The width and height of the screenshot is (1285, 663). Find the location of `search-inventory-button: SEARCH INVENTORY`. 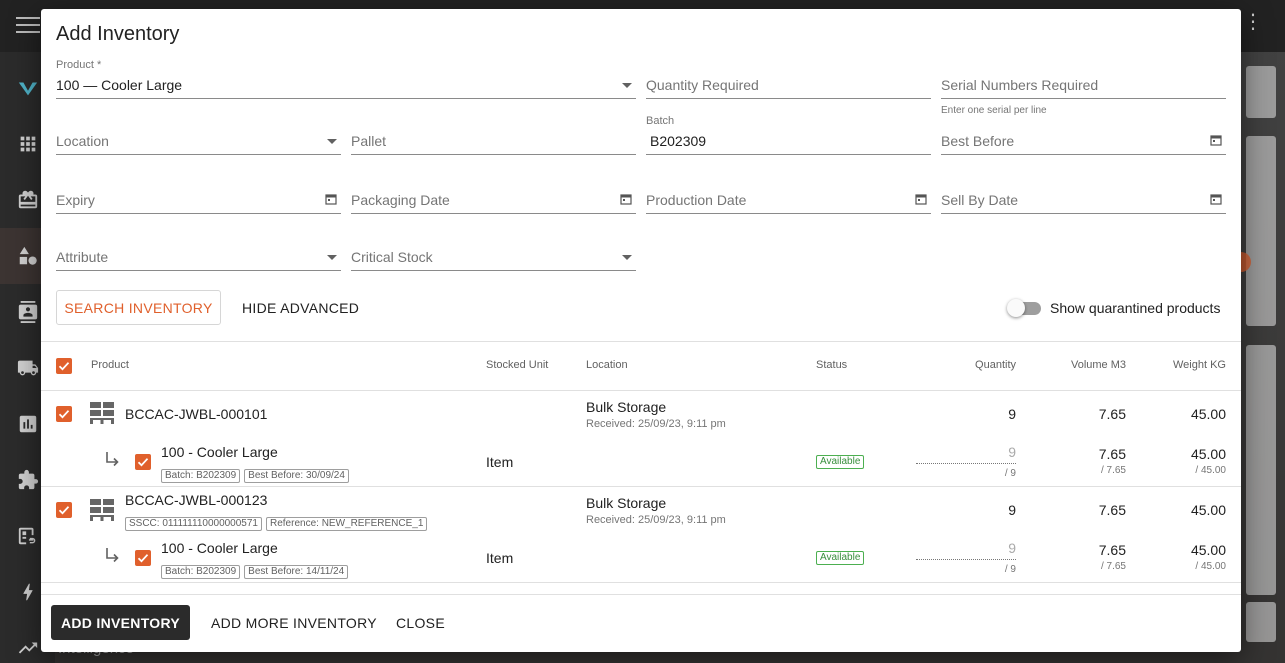

search-inventory-button: SEARCH INVENTORY is located at coordinates (138, 307).